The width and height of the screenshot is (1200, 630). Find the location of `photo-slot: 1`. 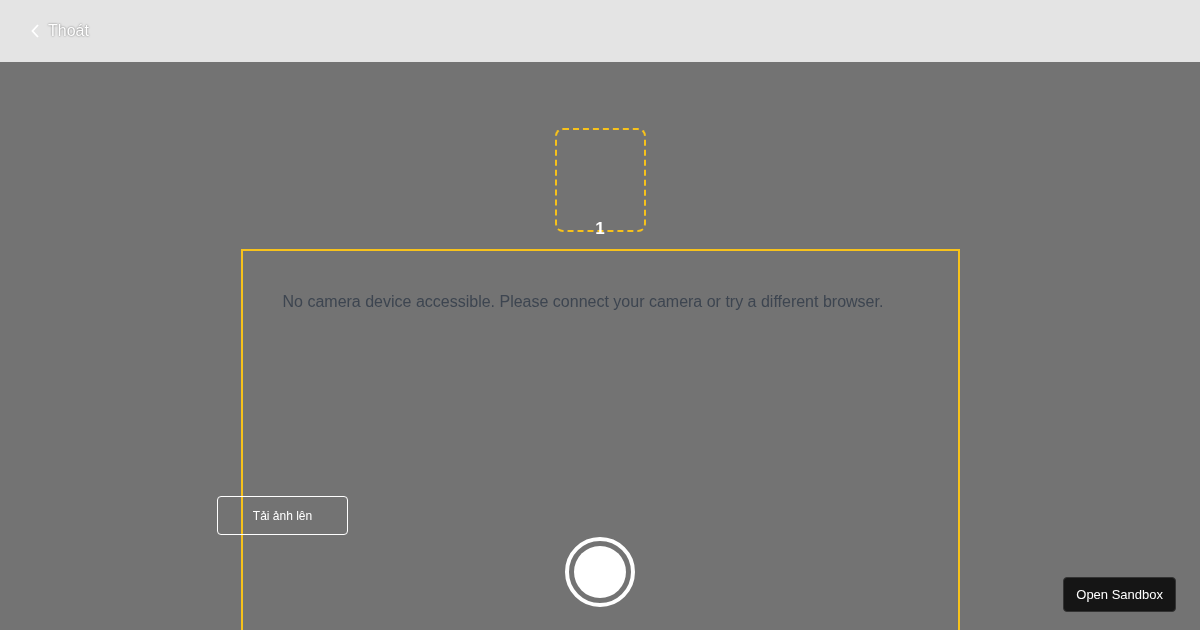

photo-slot: 1 is located at coordinates (600, 180).